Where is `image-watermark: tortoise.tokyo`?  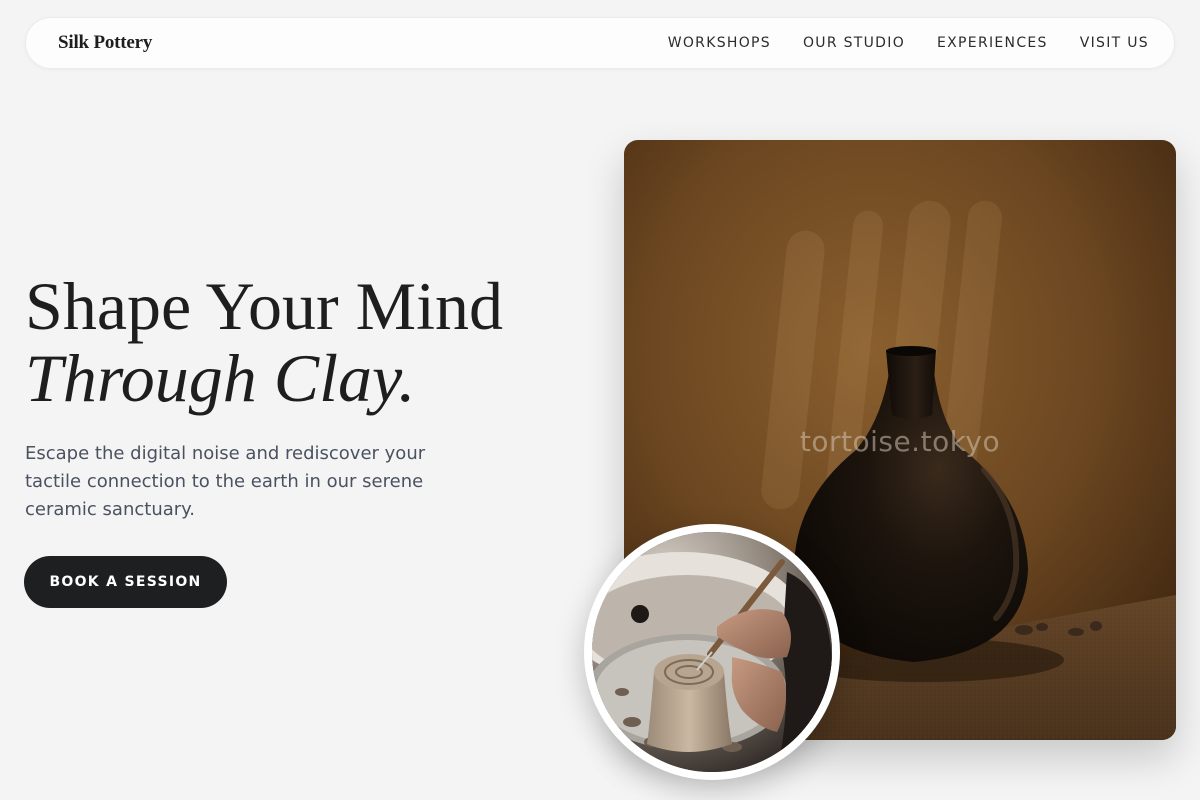 image-watermark: tortoise.tokyo is located at coordinates (900, 441).